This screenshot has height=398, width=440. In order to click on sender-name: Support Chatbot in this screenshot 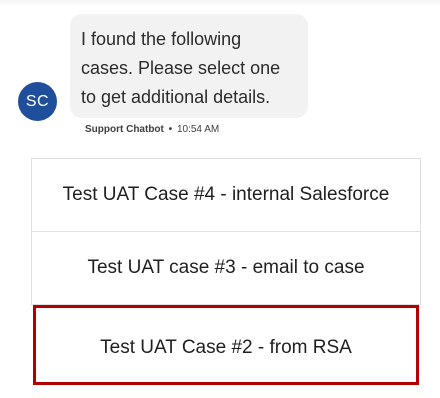, I will do `click(124, 129)`.